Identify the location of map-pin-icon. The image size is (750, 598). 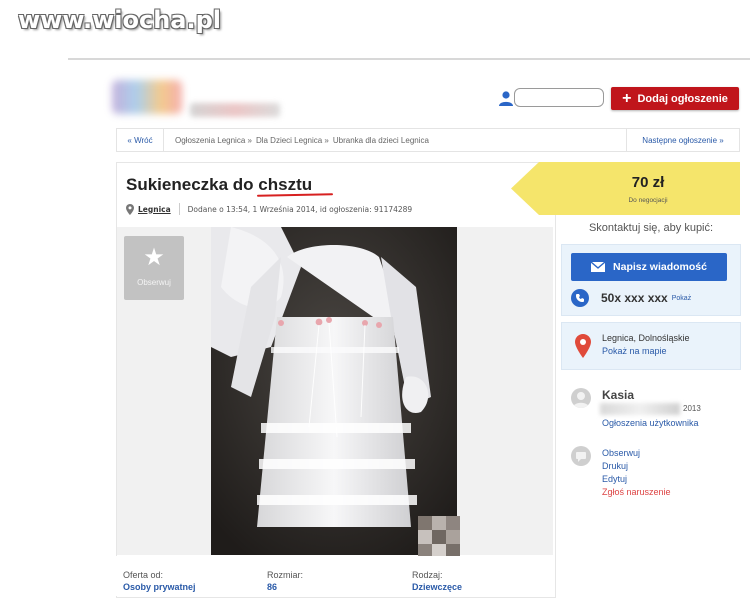
(583, 346).